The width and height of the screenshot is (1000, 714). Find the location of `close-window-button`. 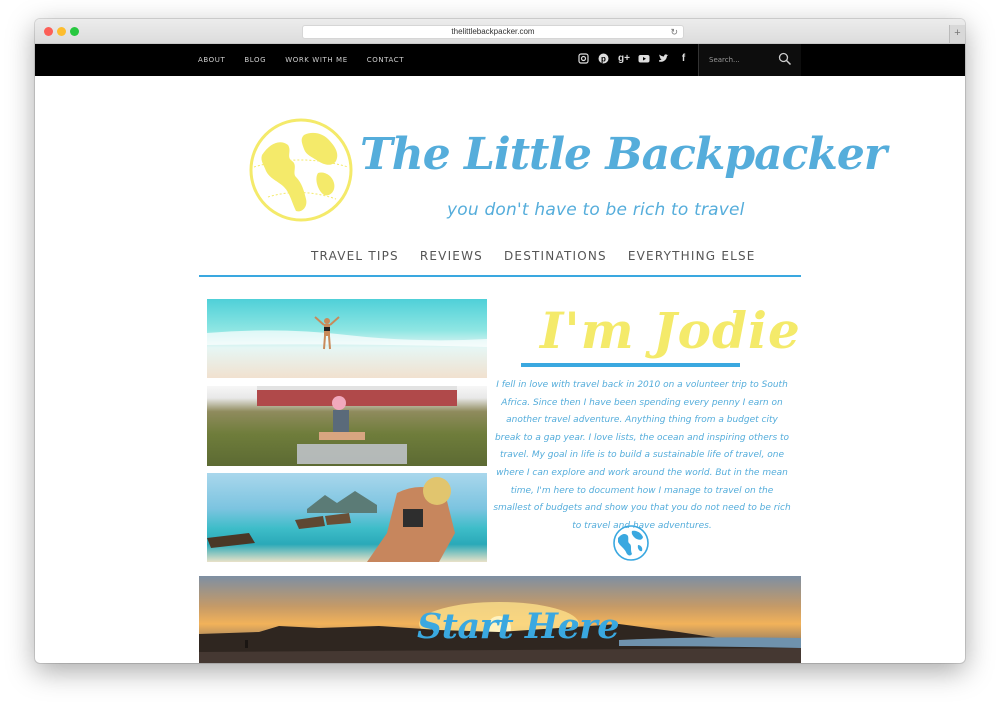

close-window-button is located at coordinates (48, 31).